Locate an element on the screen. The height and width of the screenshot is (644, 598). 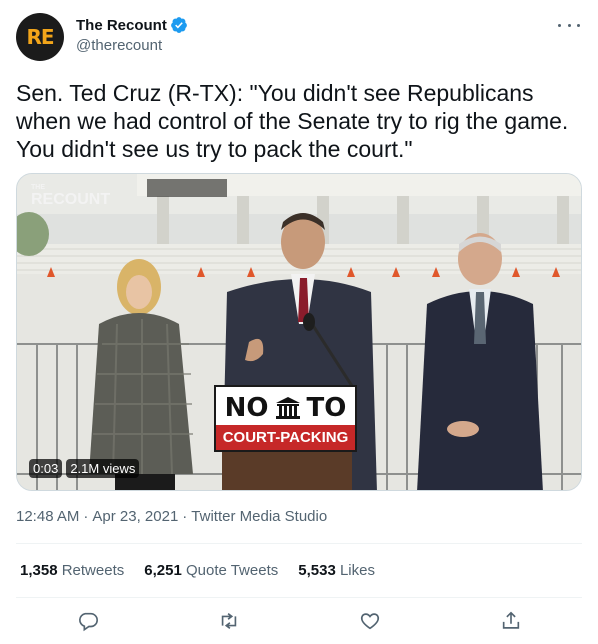
avatar-logo-text: RE is located at coordinates (40, 37).